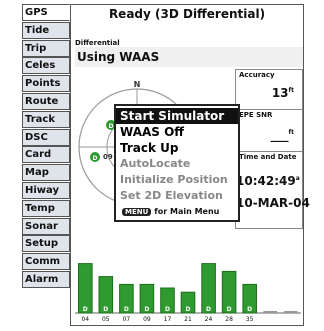 This screenshot has width=324, height=331. What do you see at coordinates (171, 196) in the screenshot?
I see `menu-item-set-2d-elevation: Set 2D Elevation` at bounding box center [171, 196].